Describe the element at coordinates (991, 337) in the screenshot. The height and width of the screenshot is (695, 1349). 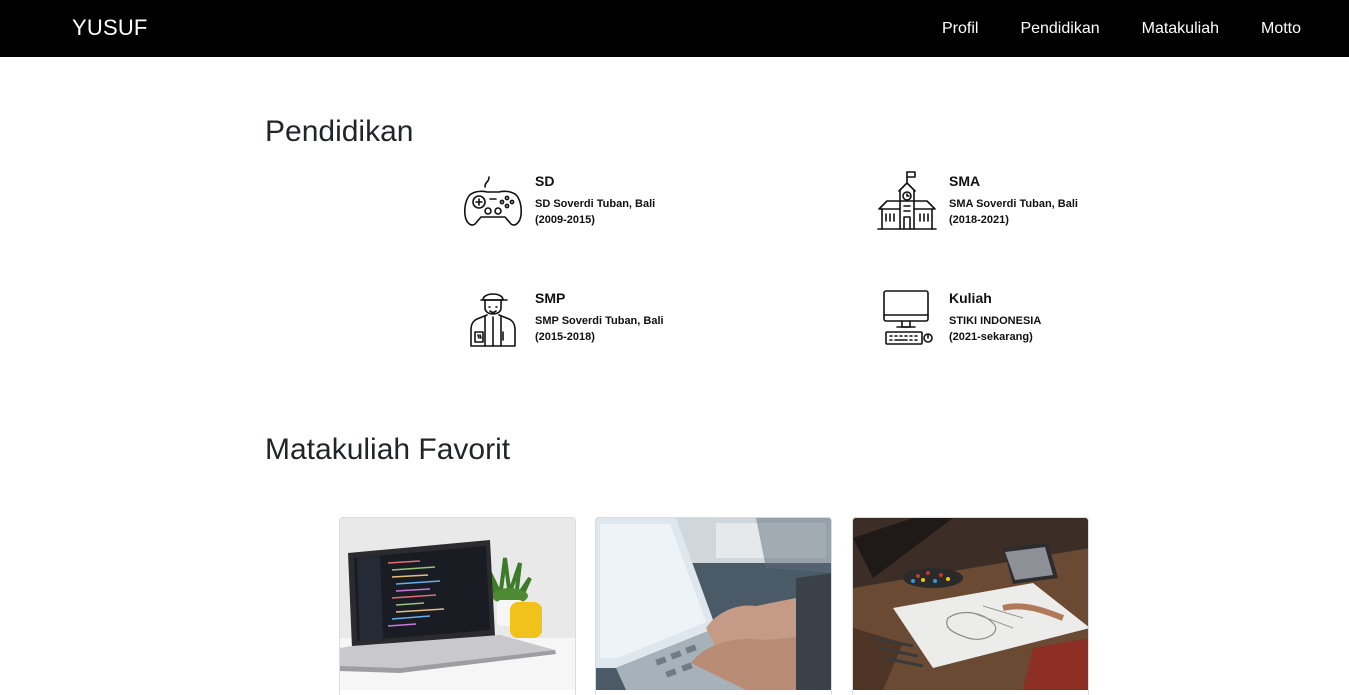
I see `edu-years-kuliah: (2021-sekarang)` at that location.